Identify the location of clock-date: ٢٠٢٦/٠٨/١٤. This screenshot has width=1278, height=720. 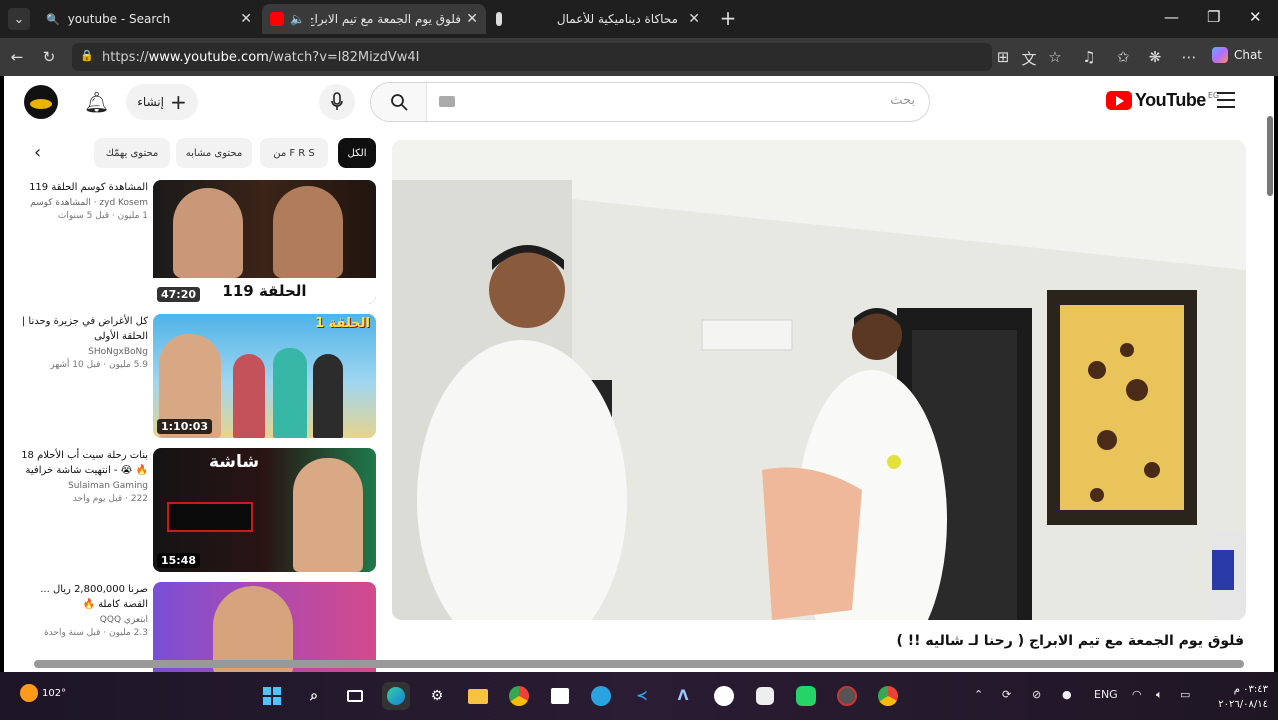
(1243, 704).